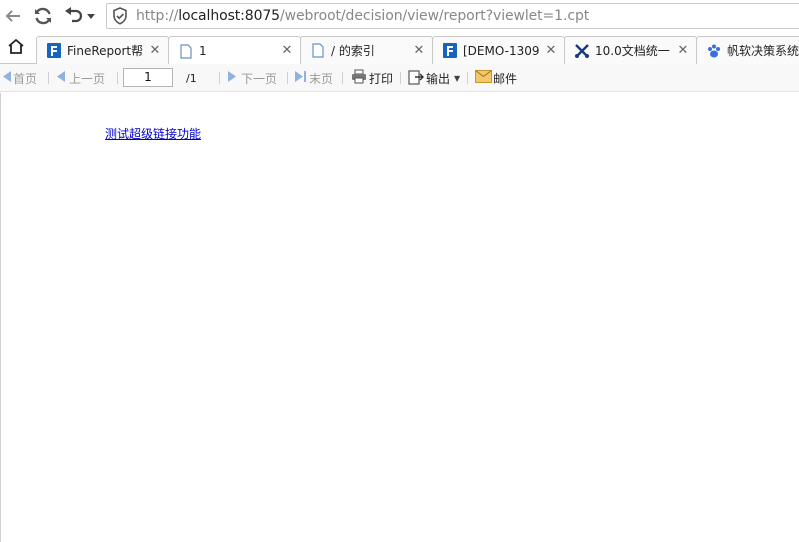 This screenshot has height=542, width=799. What do you see at coordinates (229, 16) in the screenshot?
I see `url-host: localhost:8075` at bounding box center [229, 16].